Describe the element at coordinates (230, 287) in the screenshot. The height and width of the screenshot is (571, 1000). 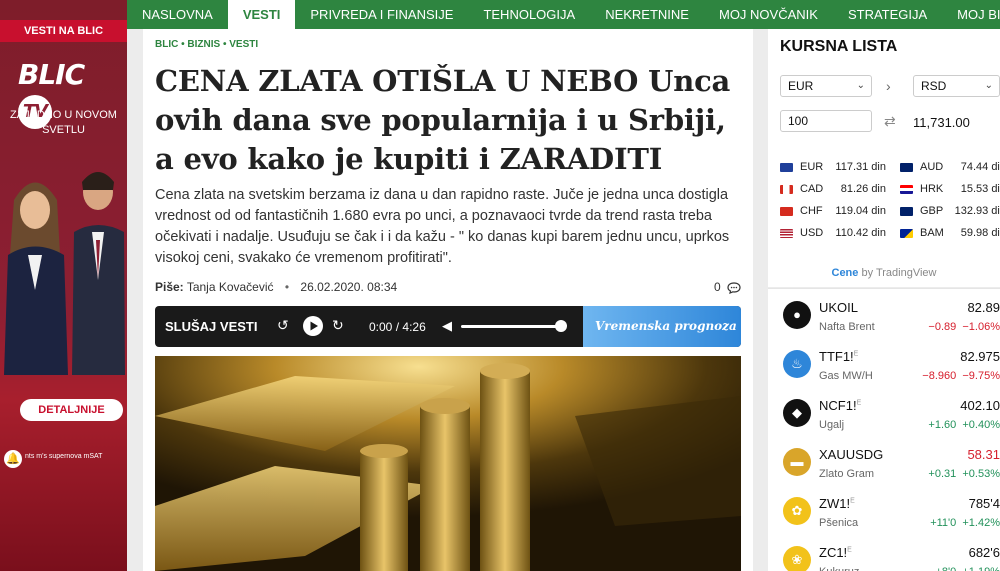
I see `author-name: Tanja Kovačević` at that location.